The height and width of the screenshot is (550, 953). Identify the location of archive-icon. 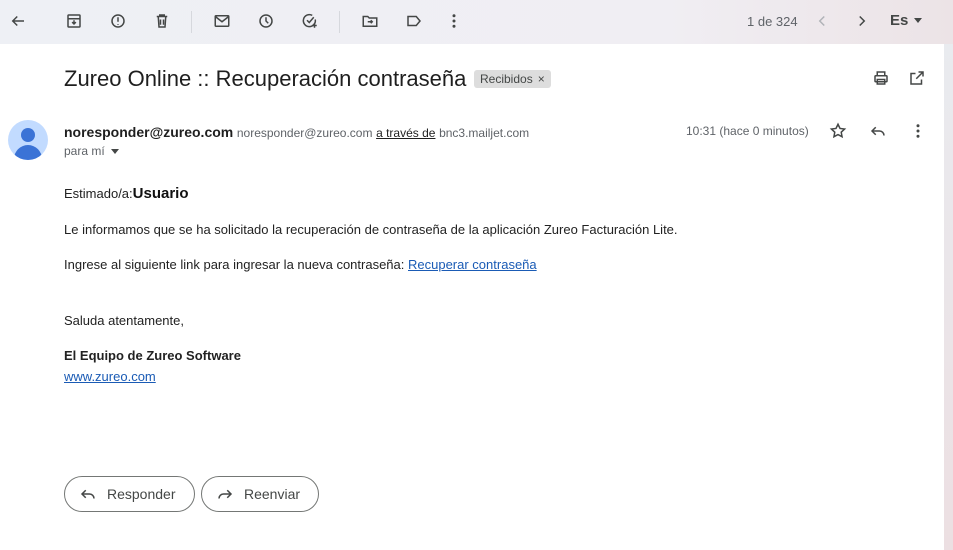
(74, 21).